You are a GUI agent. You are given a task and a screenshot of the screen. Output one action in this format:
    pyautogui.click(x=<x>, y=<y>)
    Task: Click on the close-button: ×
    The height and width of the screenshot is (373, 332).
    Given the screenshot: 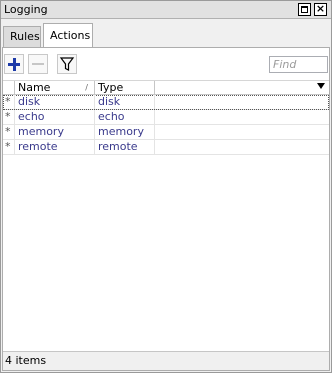 What is the action you would take?
    pyautogui.click(x=320, y=9)
    